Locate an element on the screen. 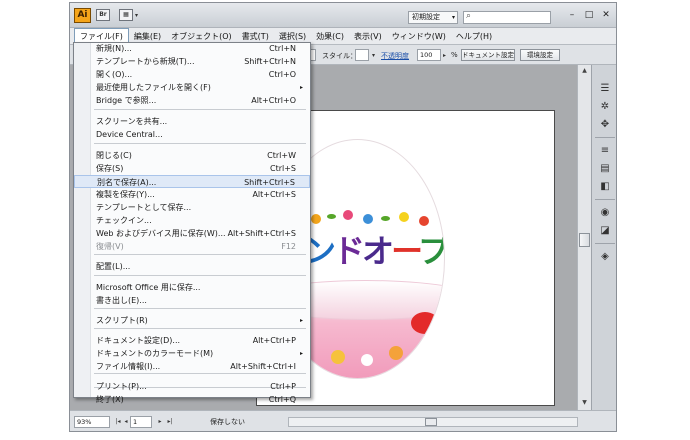  menu-view: 表示(V) is located at coordinates (368, 36).